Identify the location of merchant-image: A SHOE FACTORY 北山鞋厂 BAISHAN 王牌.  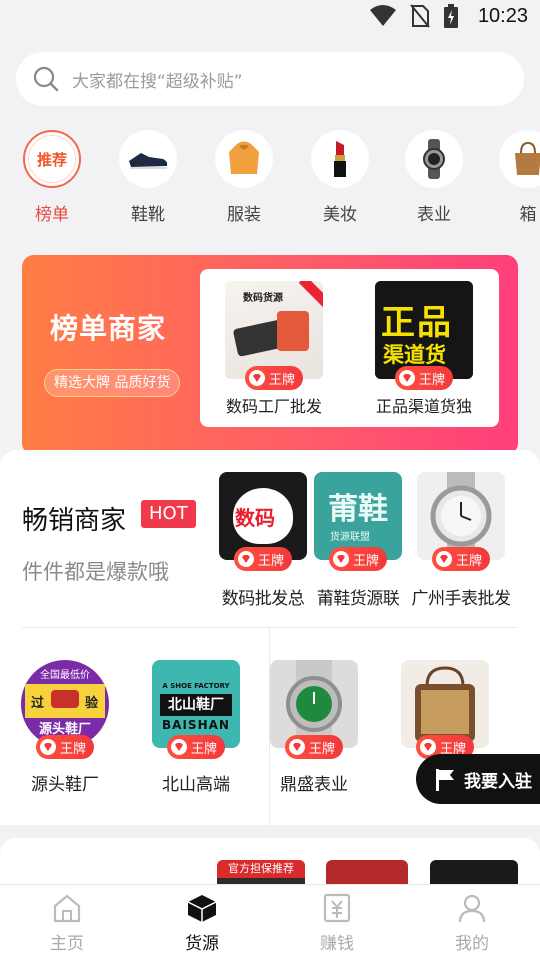
(196, 709).